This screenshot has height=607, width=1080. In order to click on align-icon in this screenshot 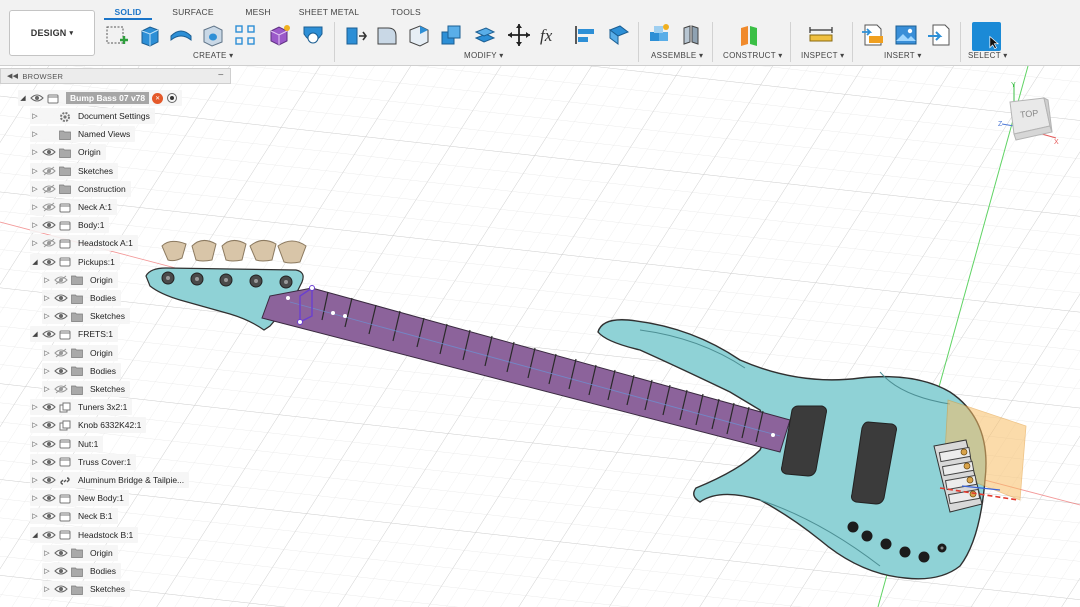, I will do `click(585, 35)`.